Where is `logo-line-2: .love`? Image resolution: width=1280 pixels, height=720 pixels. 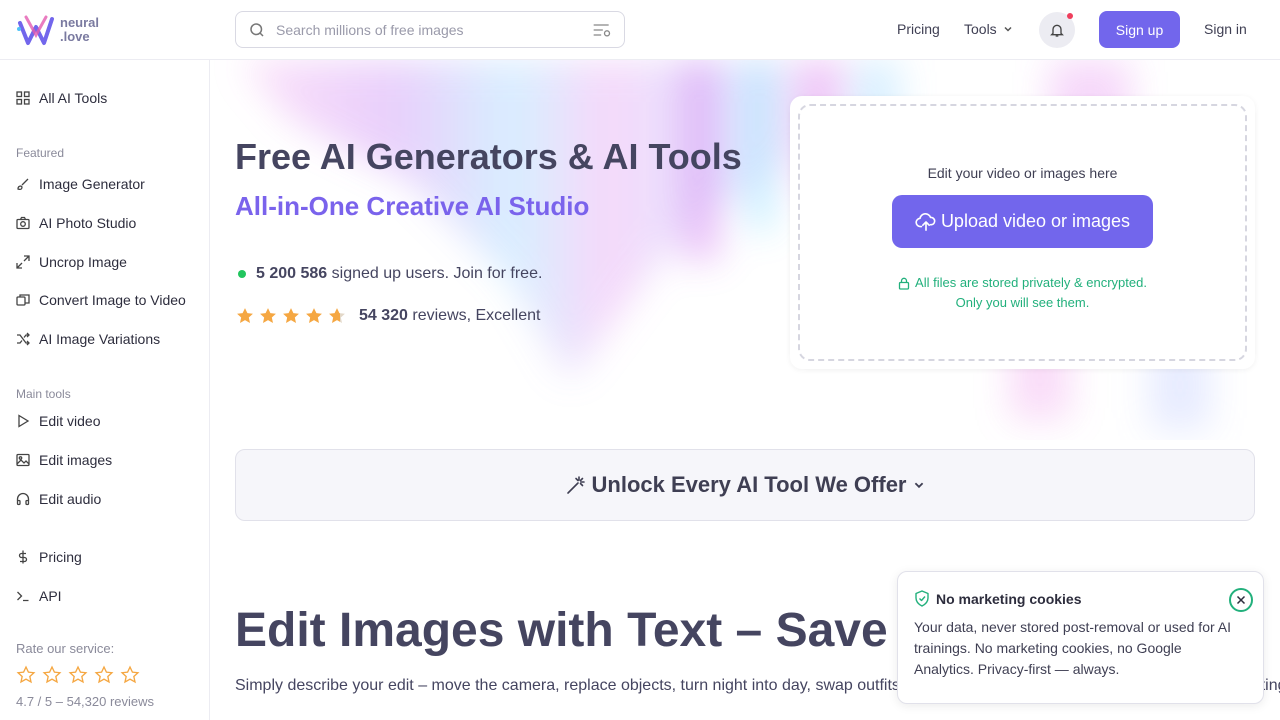 logo-line-2: .love is located at coordinates (75, 36).